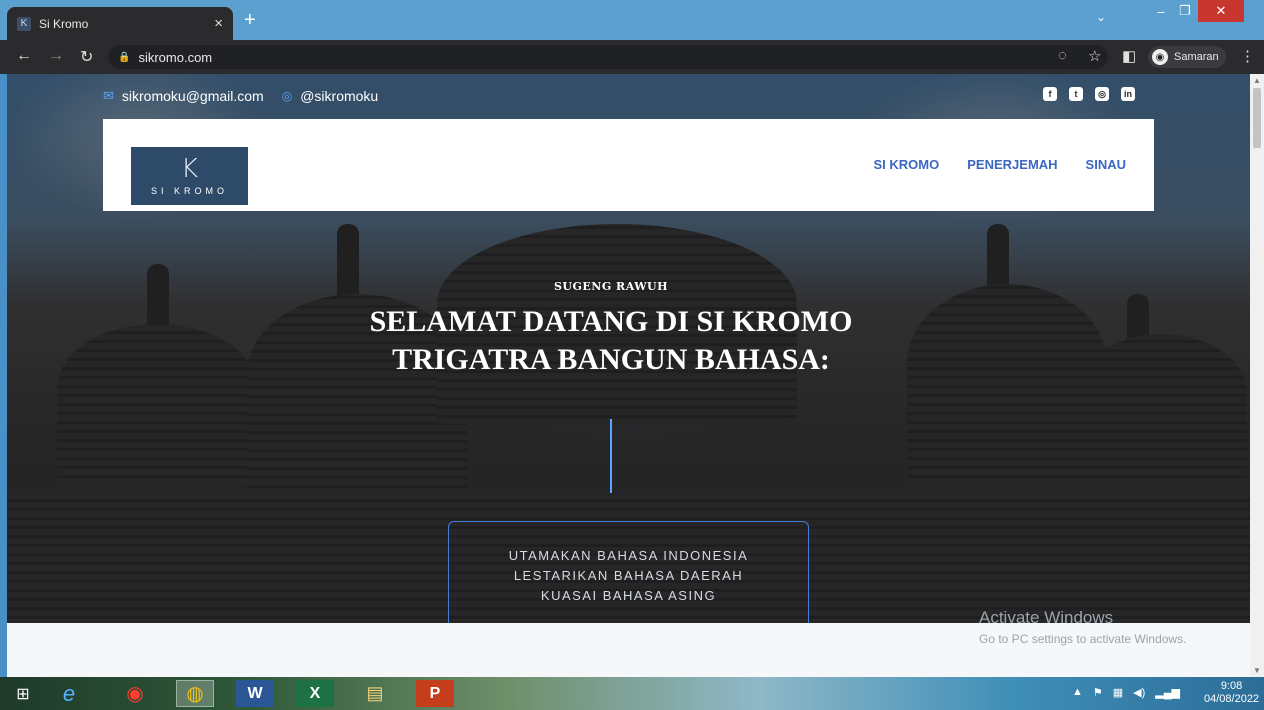 This screenshot has height=710, width=1264. I want to click on taskbar-clock: 9:08 04/08/2022, so click(1231, 693).